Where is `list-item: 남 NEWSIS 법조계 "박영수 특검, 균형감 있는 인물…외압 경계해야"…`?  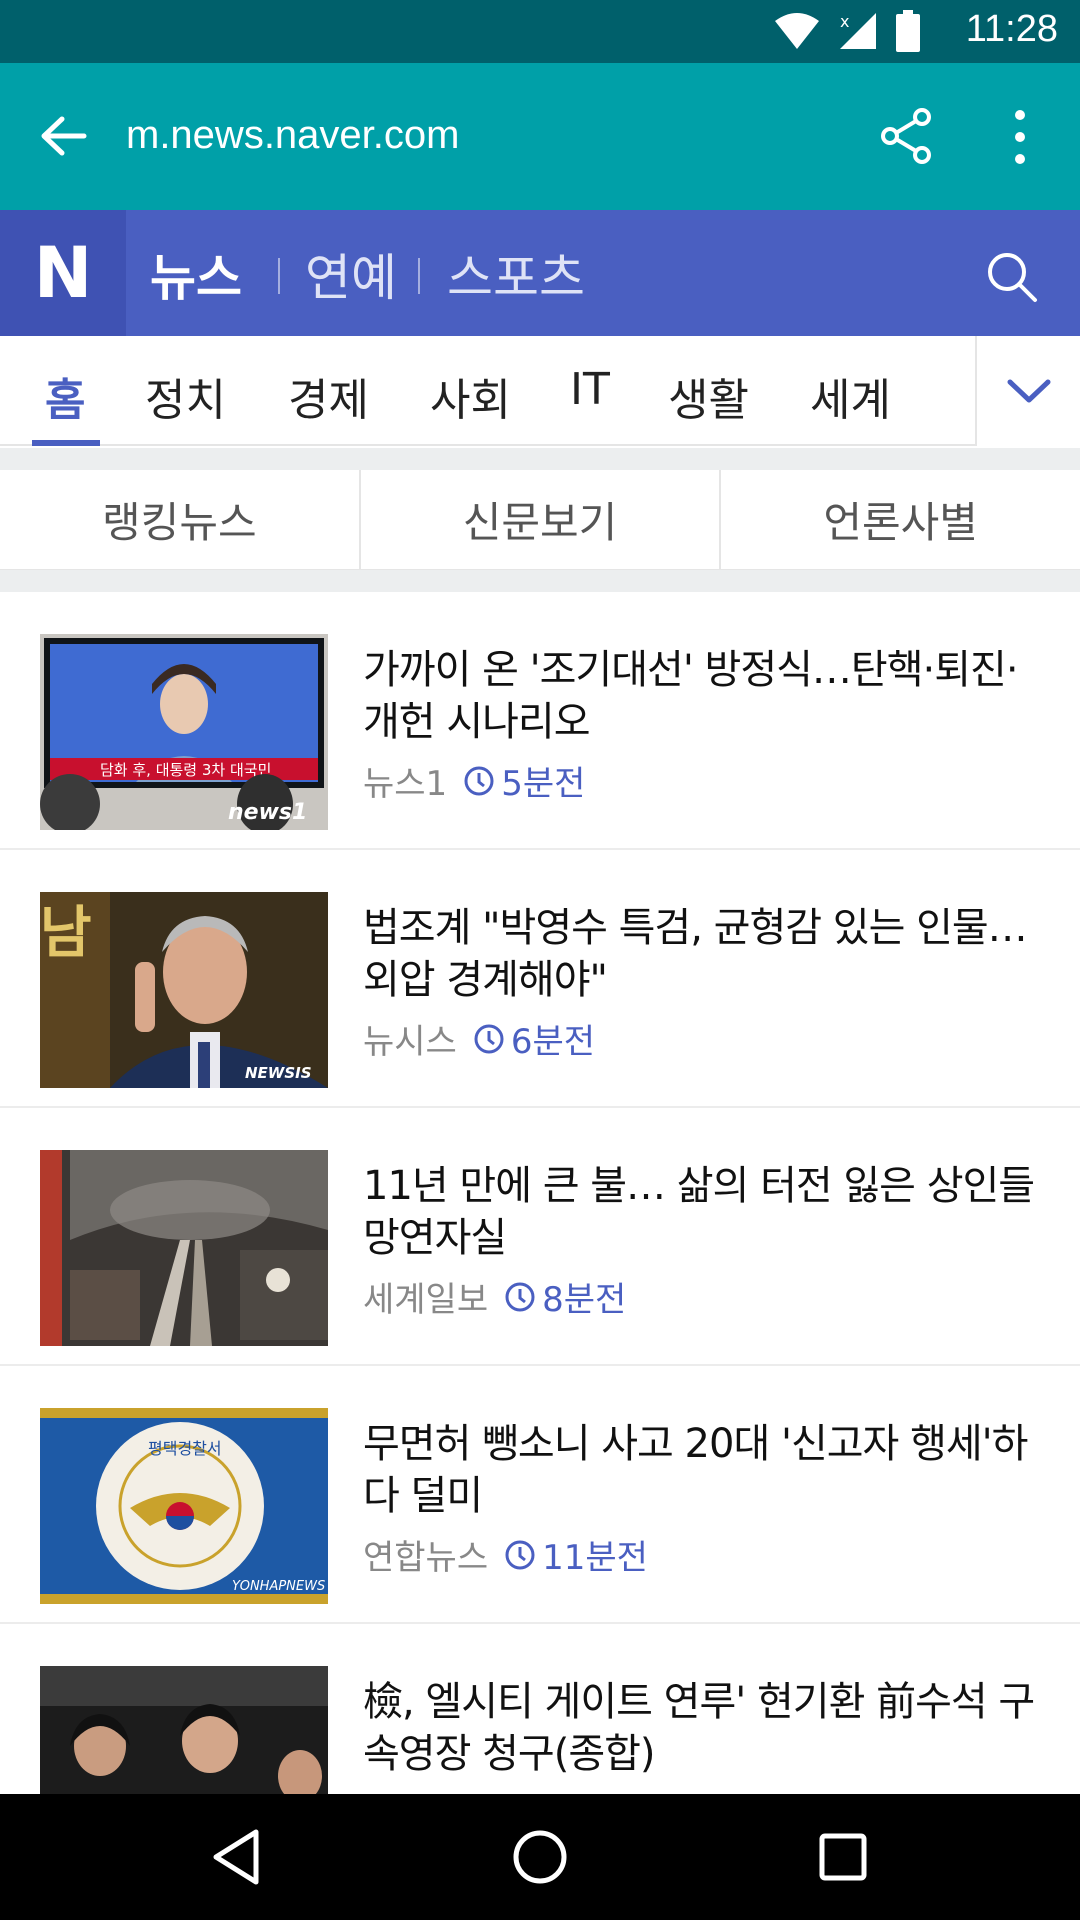
list-item: 남 NEWSIS 법조계 "박영수 특검, 균형감 있는 인물…외압 경계해야"… is located at coordinates (540, 979).